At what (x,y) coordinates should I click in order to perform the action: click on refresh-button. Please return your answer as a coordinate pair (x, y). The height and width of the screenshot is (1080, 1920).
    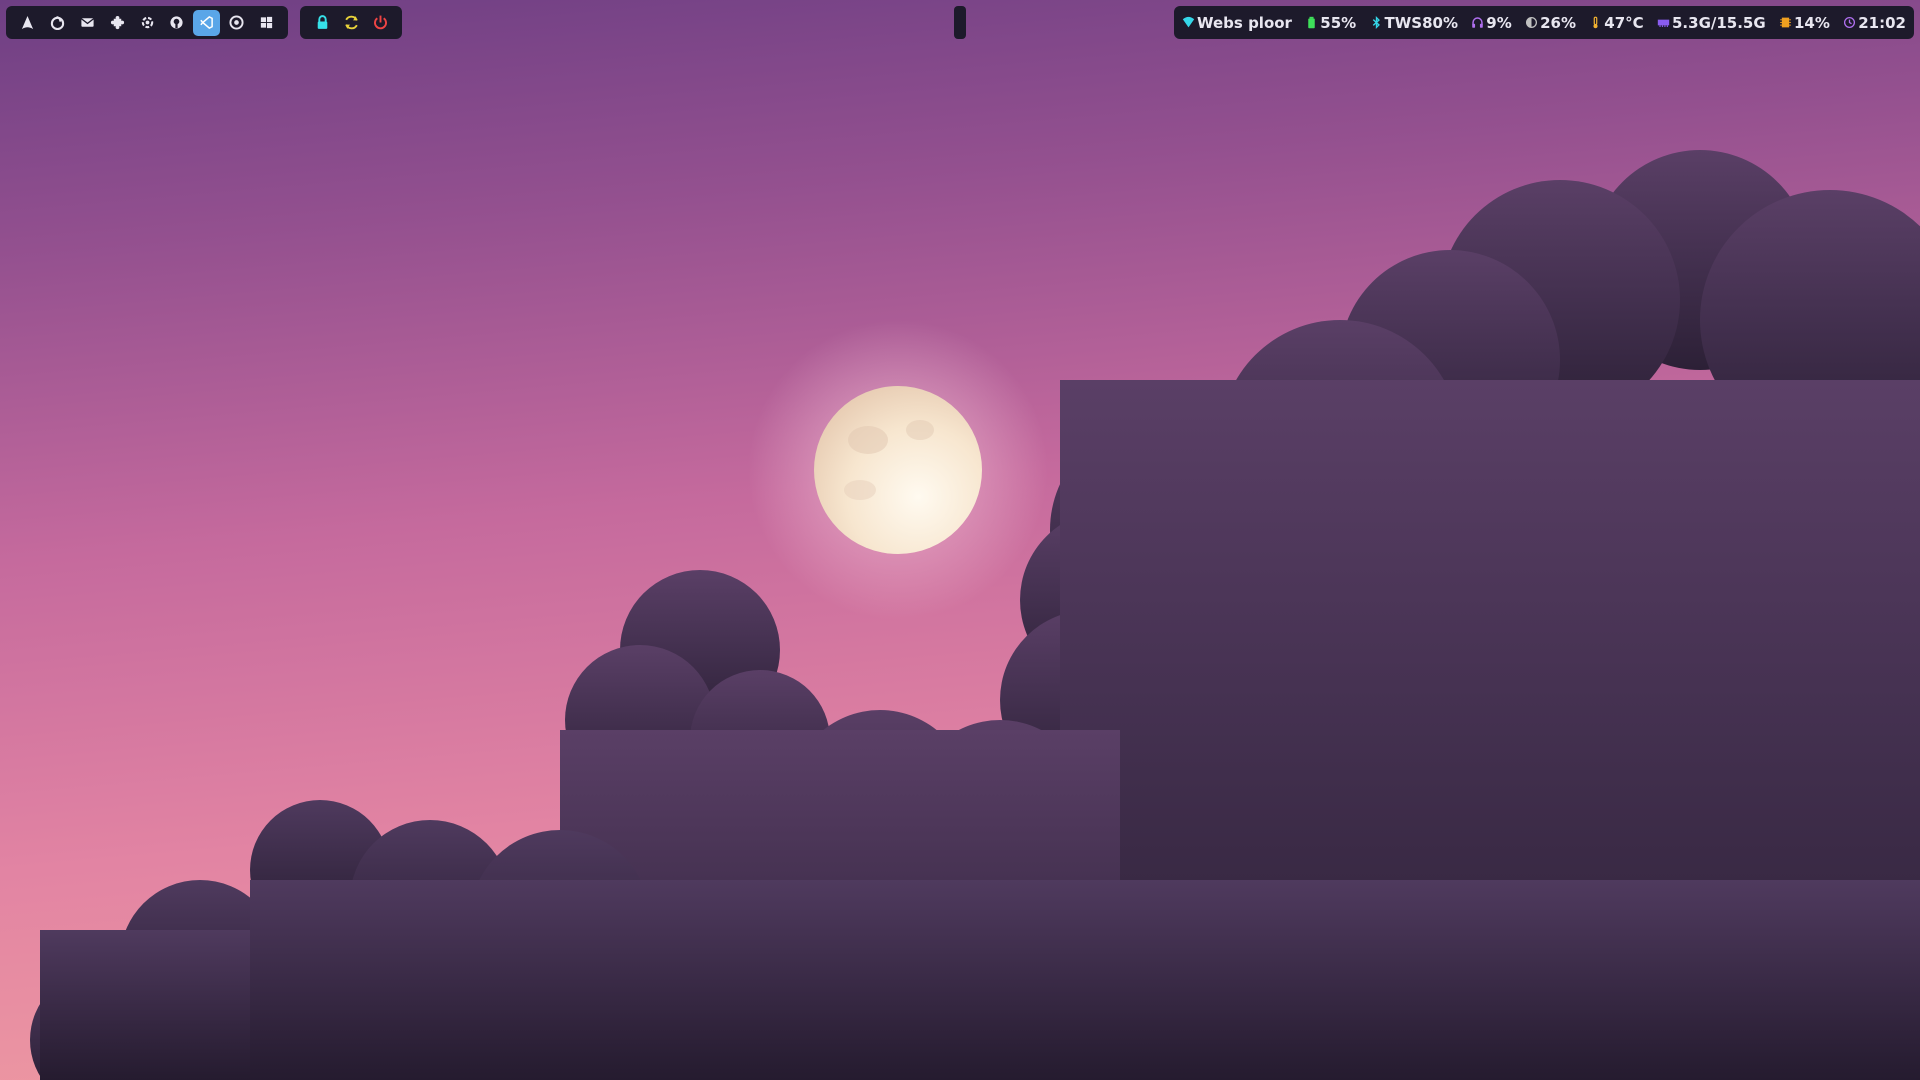
    Looking at the image, I should click on (351, 23).